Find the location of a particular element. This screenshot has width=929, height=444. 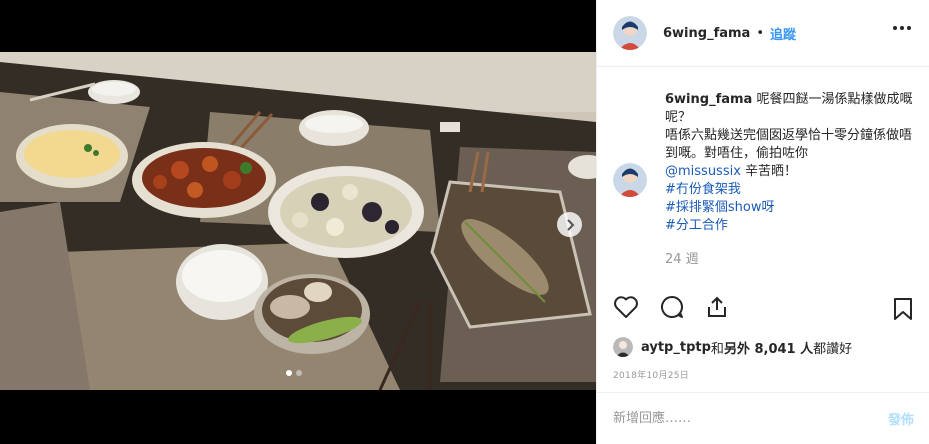

comment-bubble-icon is located at coordinates (672, 307).